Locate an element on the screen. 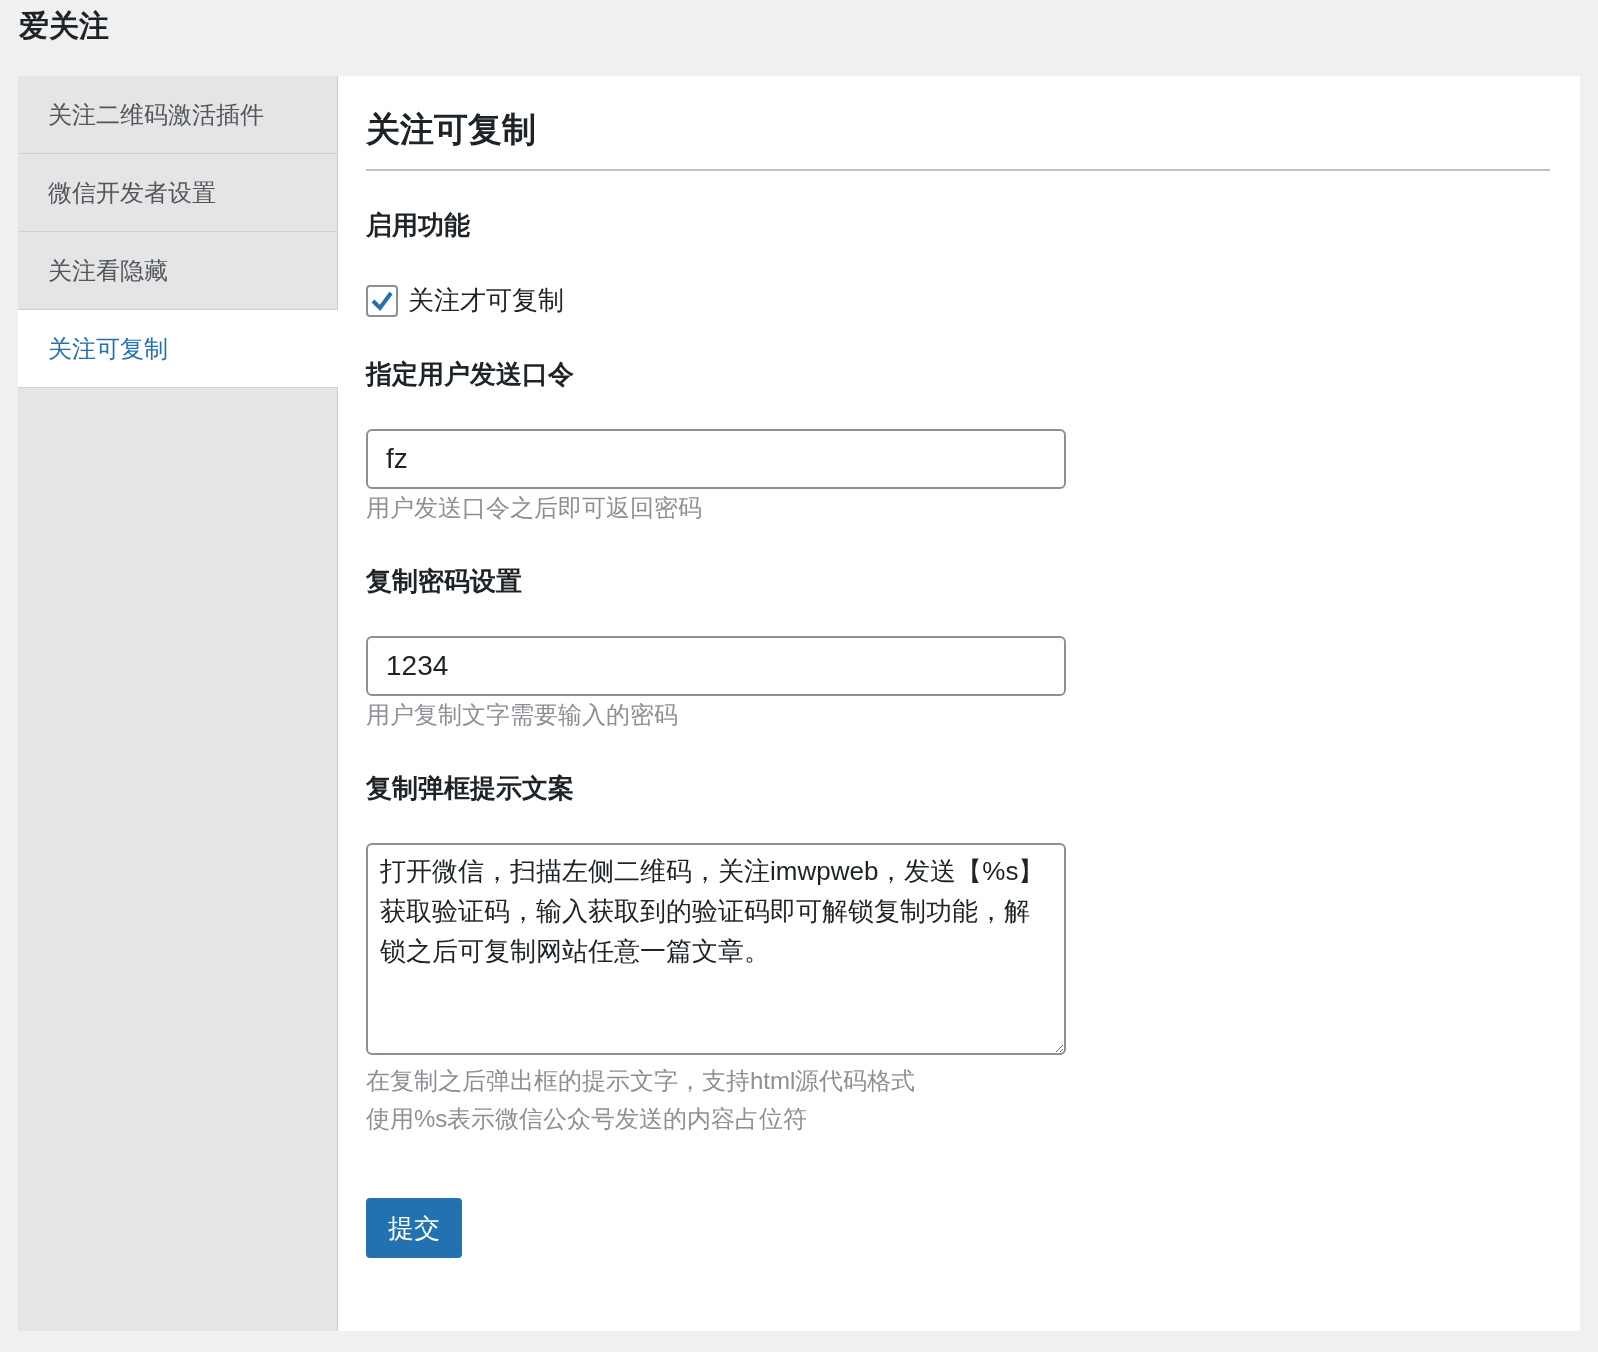  section-heading: 关注可复制 is located at coordinates (958, 137).